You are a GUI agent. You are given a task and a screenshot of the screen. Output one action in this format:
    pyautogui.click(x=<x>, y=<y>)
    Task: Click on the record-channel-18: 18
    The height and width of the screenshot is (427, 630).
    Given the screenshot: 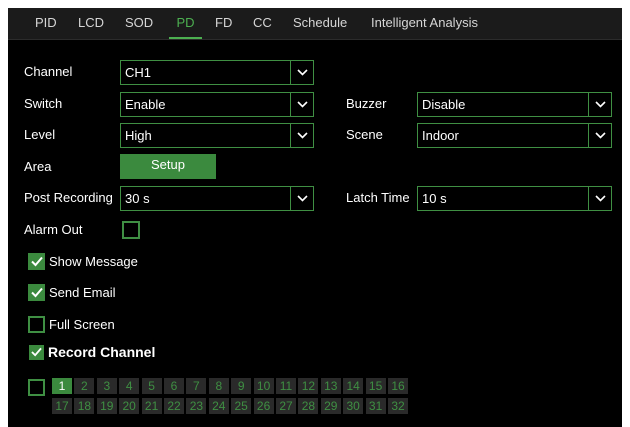 What is the action you would take?
    pyautogui.click(x=84, y=406)
    